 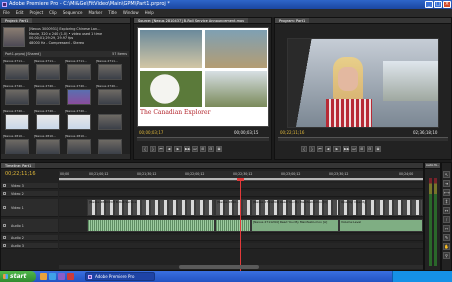 What do you see at coordinates (446, 174) in the screenshot?
I see `selection-tool-icon: ↖` at bounding box center [446, 174].